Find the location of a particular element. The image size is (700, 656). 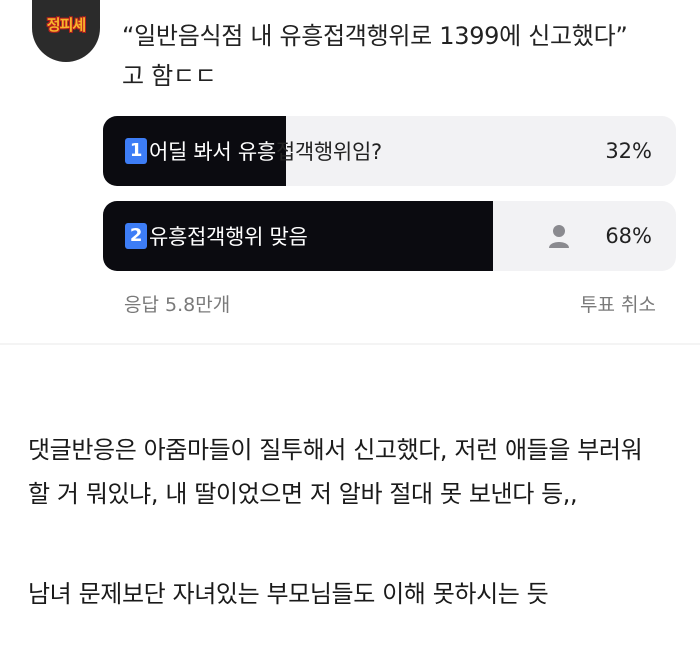

option-number-badge: 2 is located at coordinates (136, 236).